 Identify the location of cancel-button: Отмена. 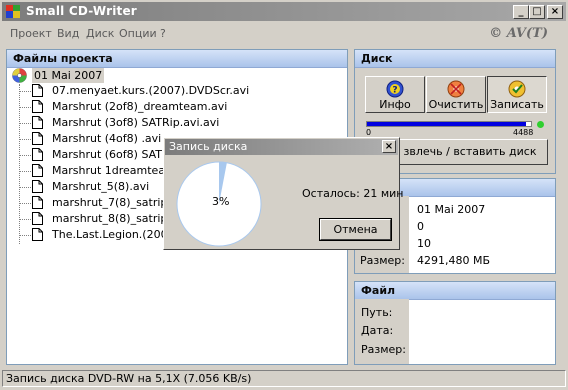
(355, 229).